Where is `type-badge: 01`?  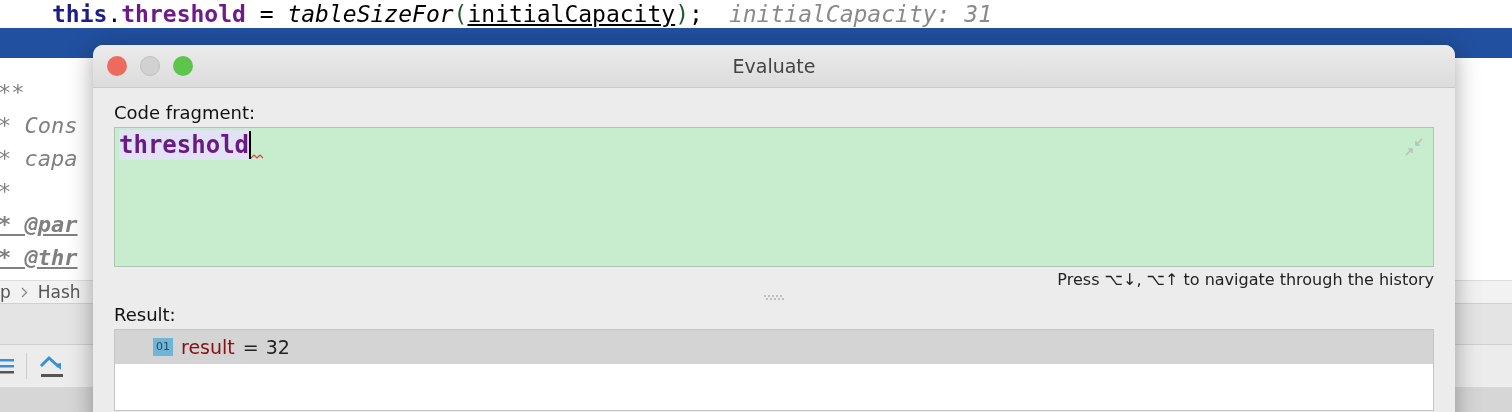 type-badge: 01 is located at coordinates (163, 347).